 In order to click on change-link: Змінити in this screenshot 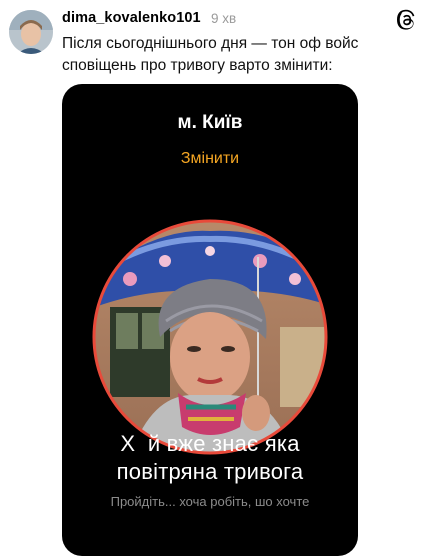, I will do `click(210, 159)`.